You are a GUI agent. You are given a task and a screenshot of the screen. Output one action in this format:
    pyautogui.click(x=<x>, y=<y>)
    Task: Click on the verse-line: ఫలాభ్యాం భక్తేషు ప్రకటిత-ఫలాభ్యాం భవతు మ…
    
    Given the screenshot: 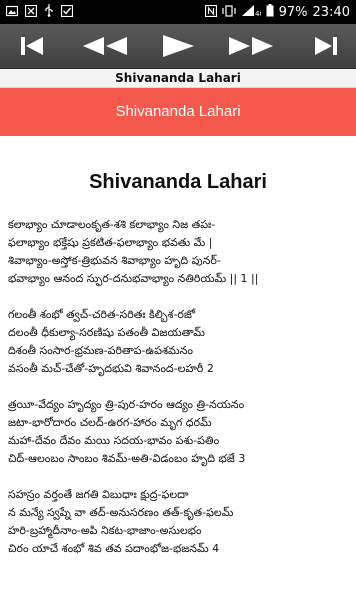 What is the action you would take?
    pyautogui.click(x=110, y=242)
    